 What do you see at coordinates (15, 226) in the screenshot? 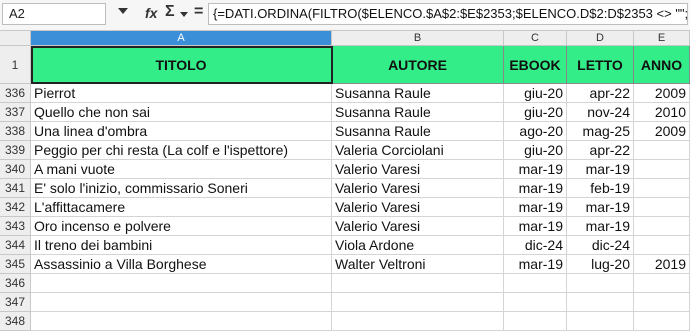
I see `row-header: 343` at bounding box center [15, 226].